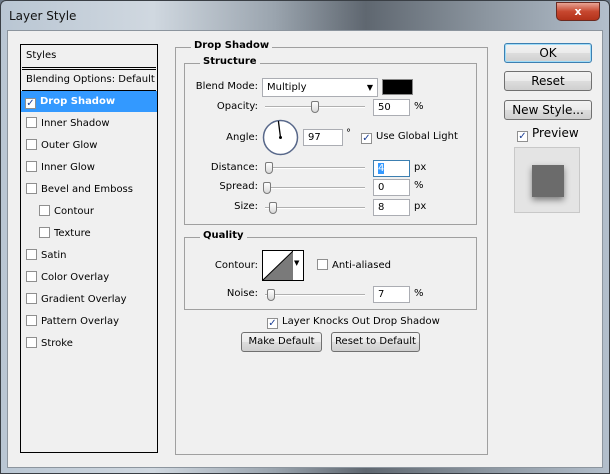  Describe the element at coordinates (273, 208) in the screenshot. I see `size-slider-thumb` at that location.